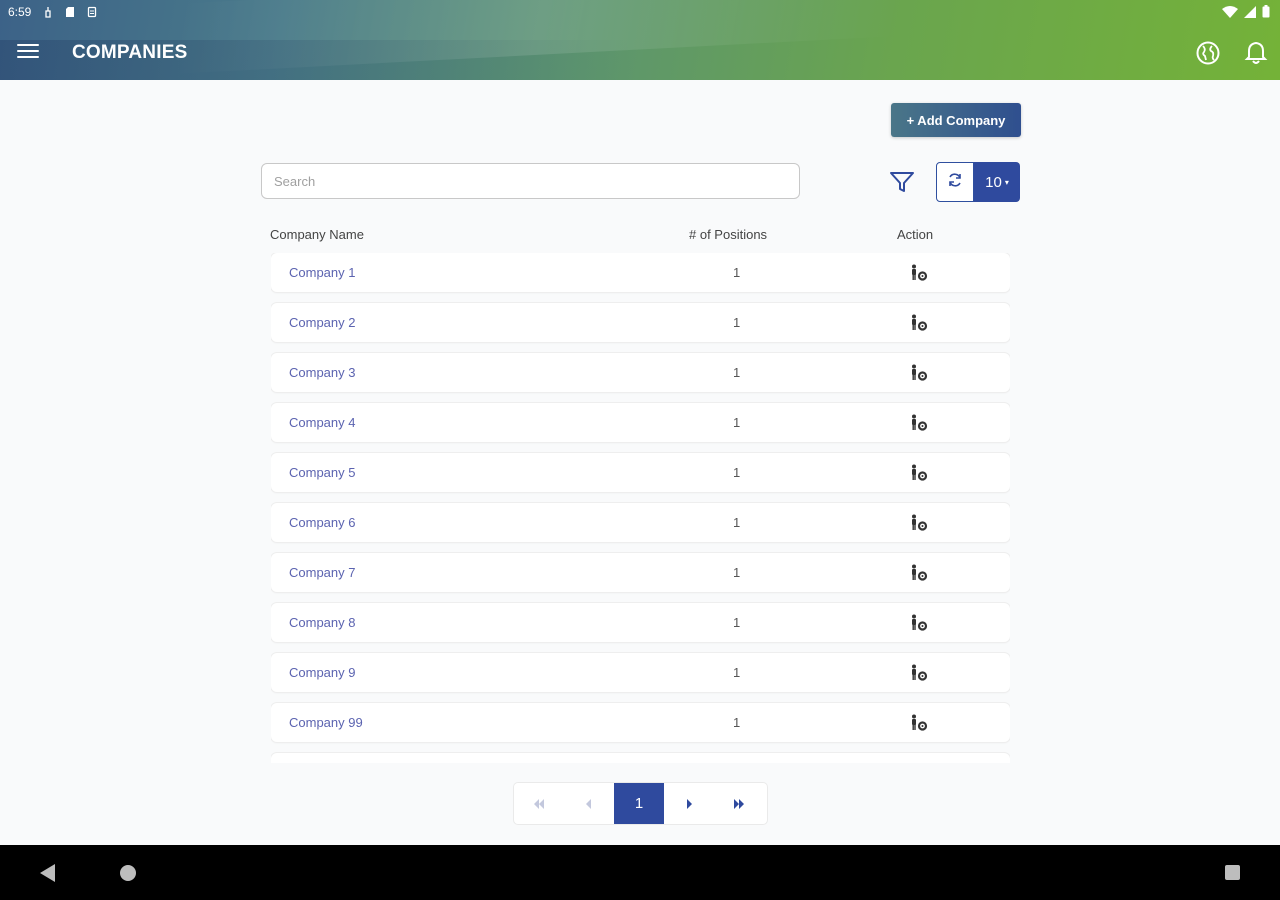  What do you see at coordinates (1006, 182) in the screenshot?
I see `chevron-down-icon: ▾` at bounding box center [1006, 182].